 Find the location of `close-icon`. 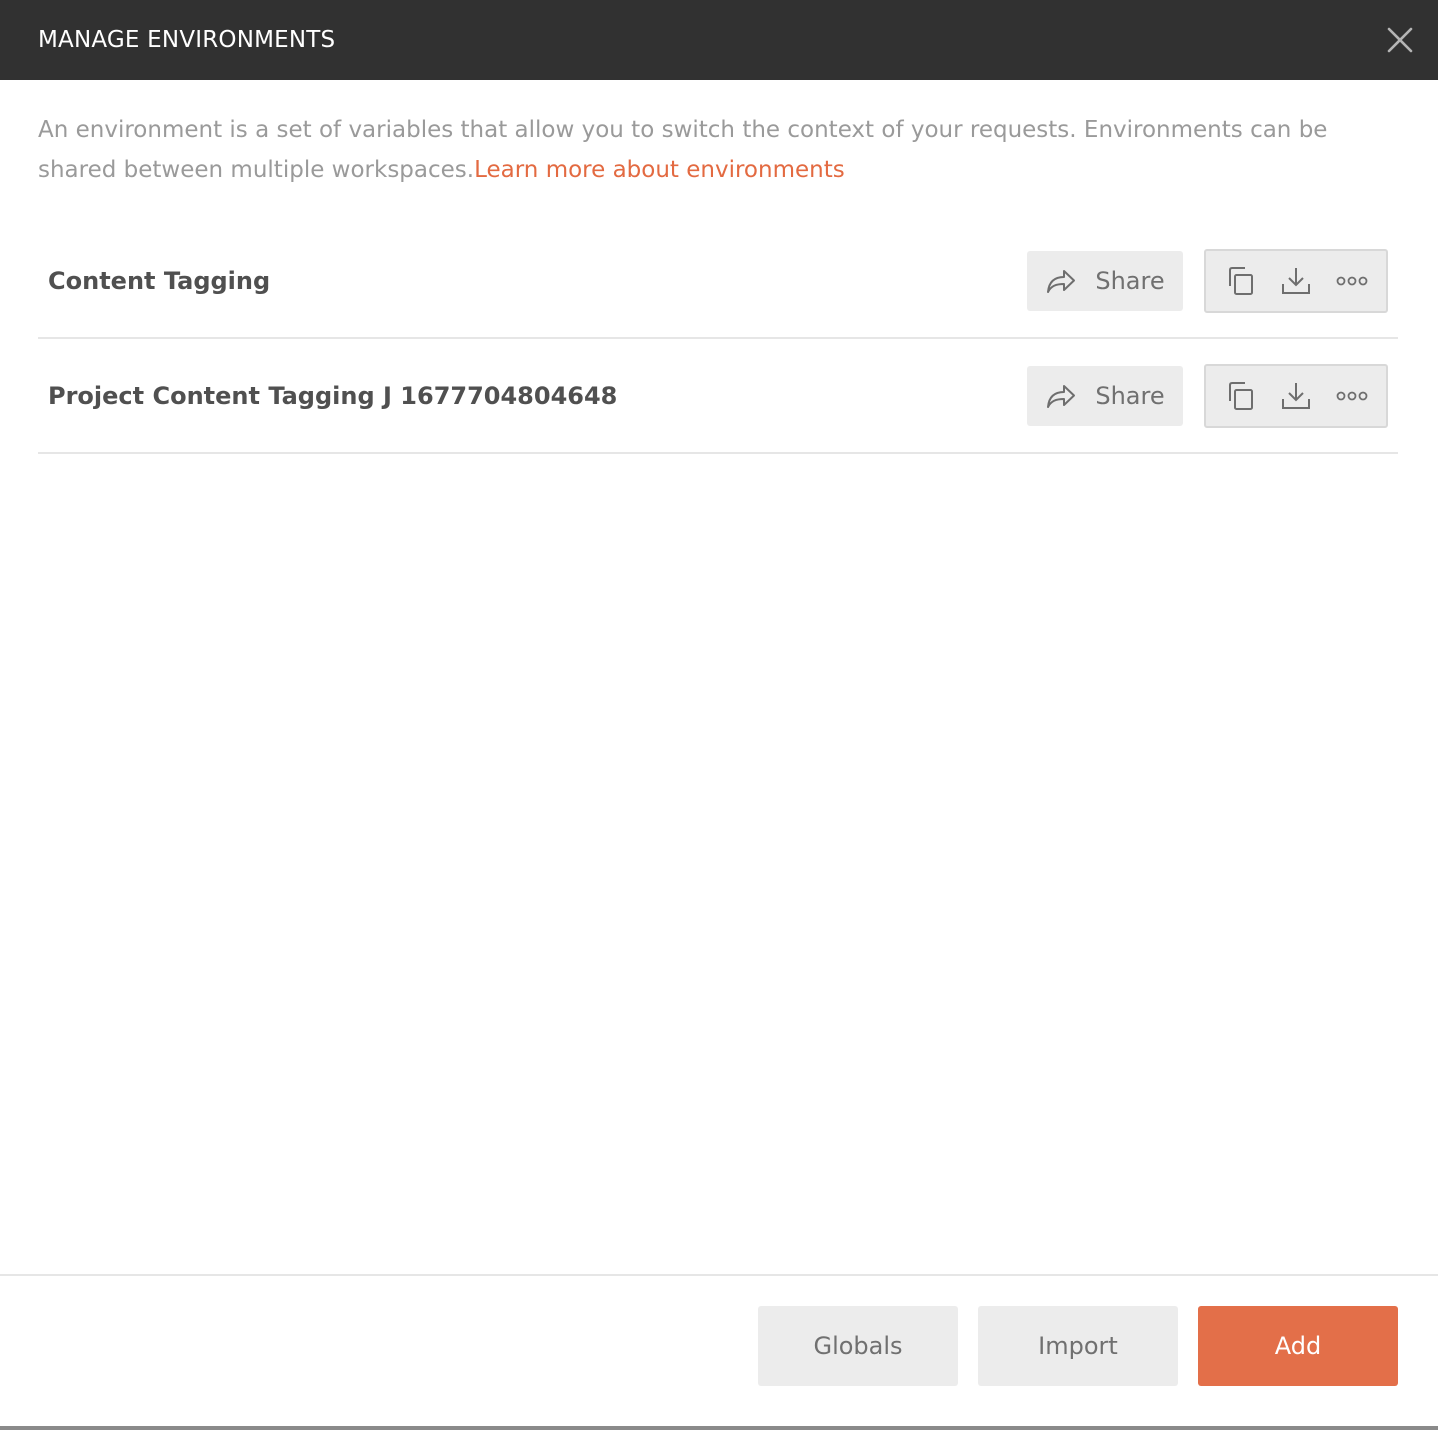

close-icon is located at coordinates (1400, 40).